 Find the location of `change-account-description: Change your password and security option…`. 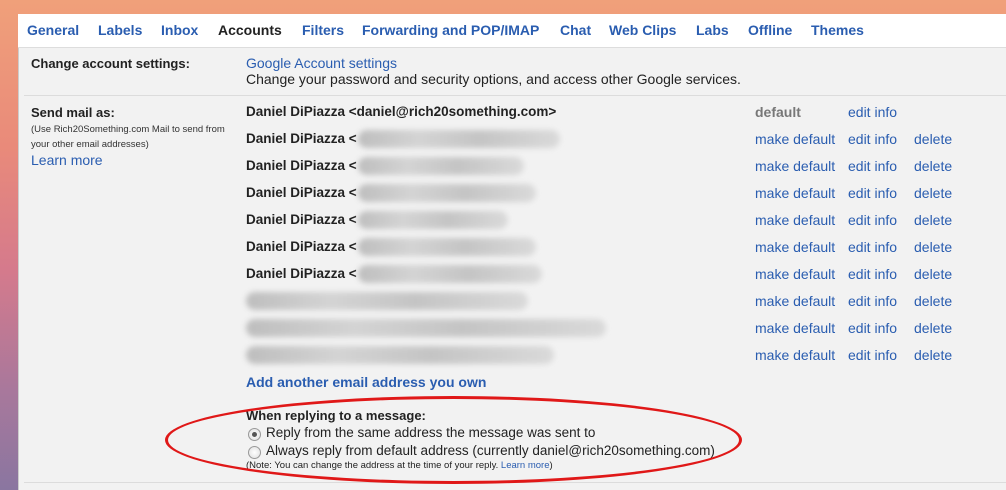

change-account-description: Change your password and security option… is located at coordinates (493, 79).